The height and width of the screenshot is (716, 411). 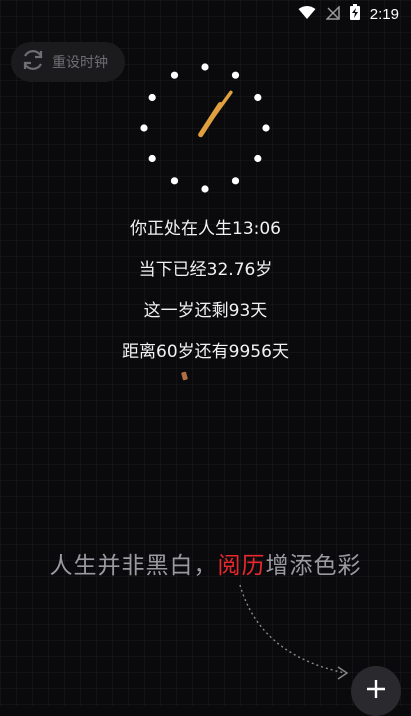 I want to click on status-time: 2:19, so click(x=384, y=14).